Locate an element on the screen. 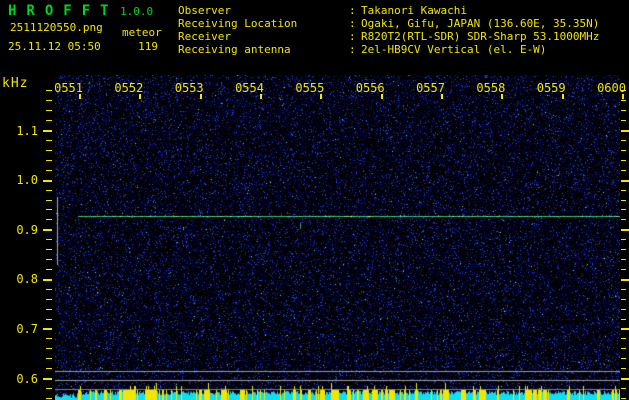 The width and height of the screenshot is (629, 400). time-tick-label: 0553 is located at coordinates (189, 88).